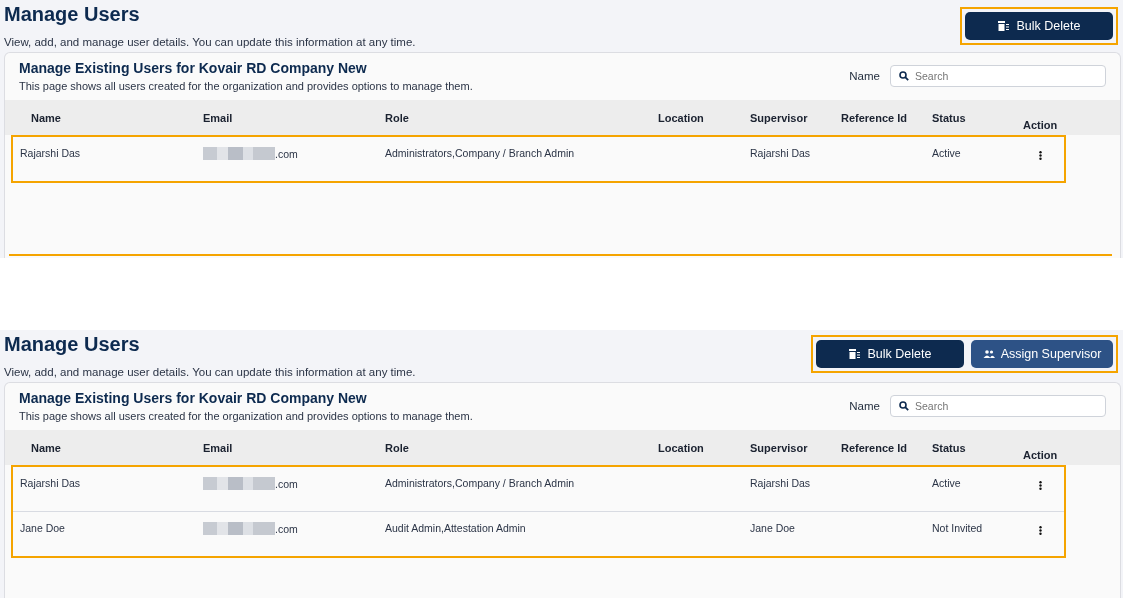 This screenshot has height=598, width=1123. What do you see at coordinates (958, 527) in the screenshot?
I see `table-cell-text: Not Invited` at bounding box center [958, 527].